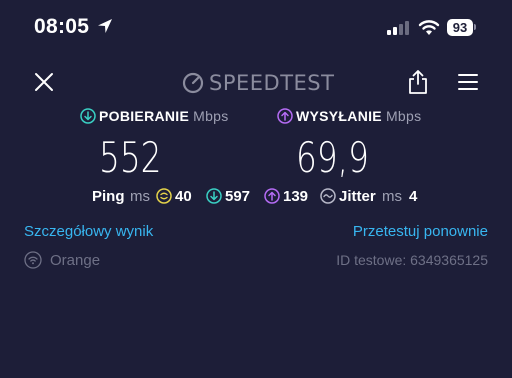  What do you see at coordinates (193, 83) in the screenshot?
I see `speedometer-logo-icon` at bounding box center [193, 83].